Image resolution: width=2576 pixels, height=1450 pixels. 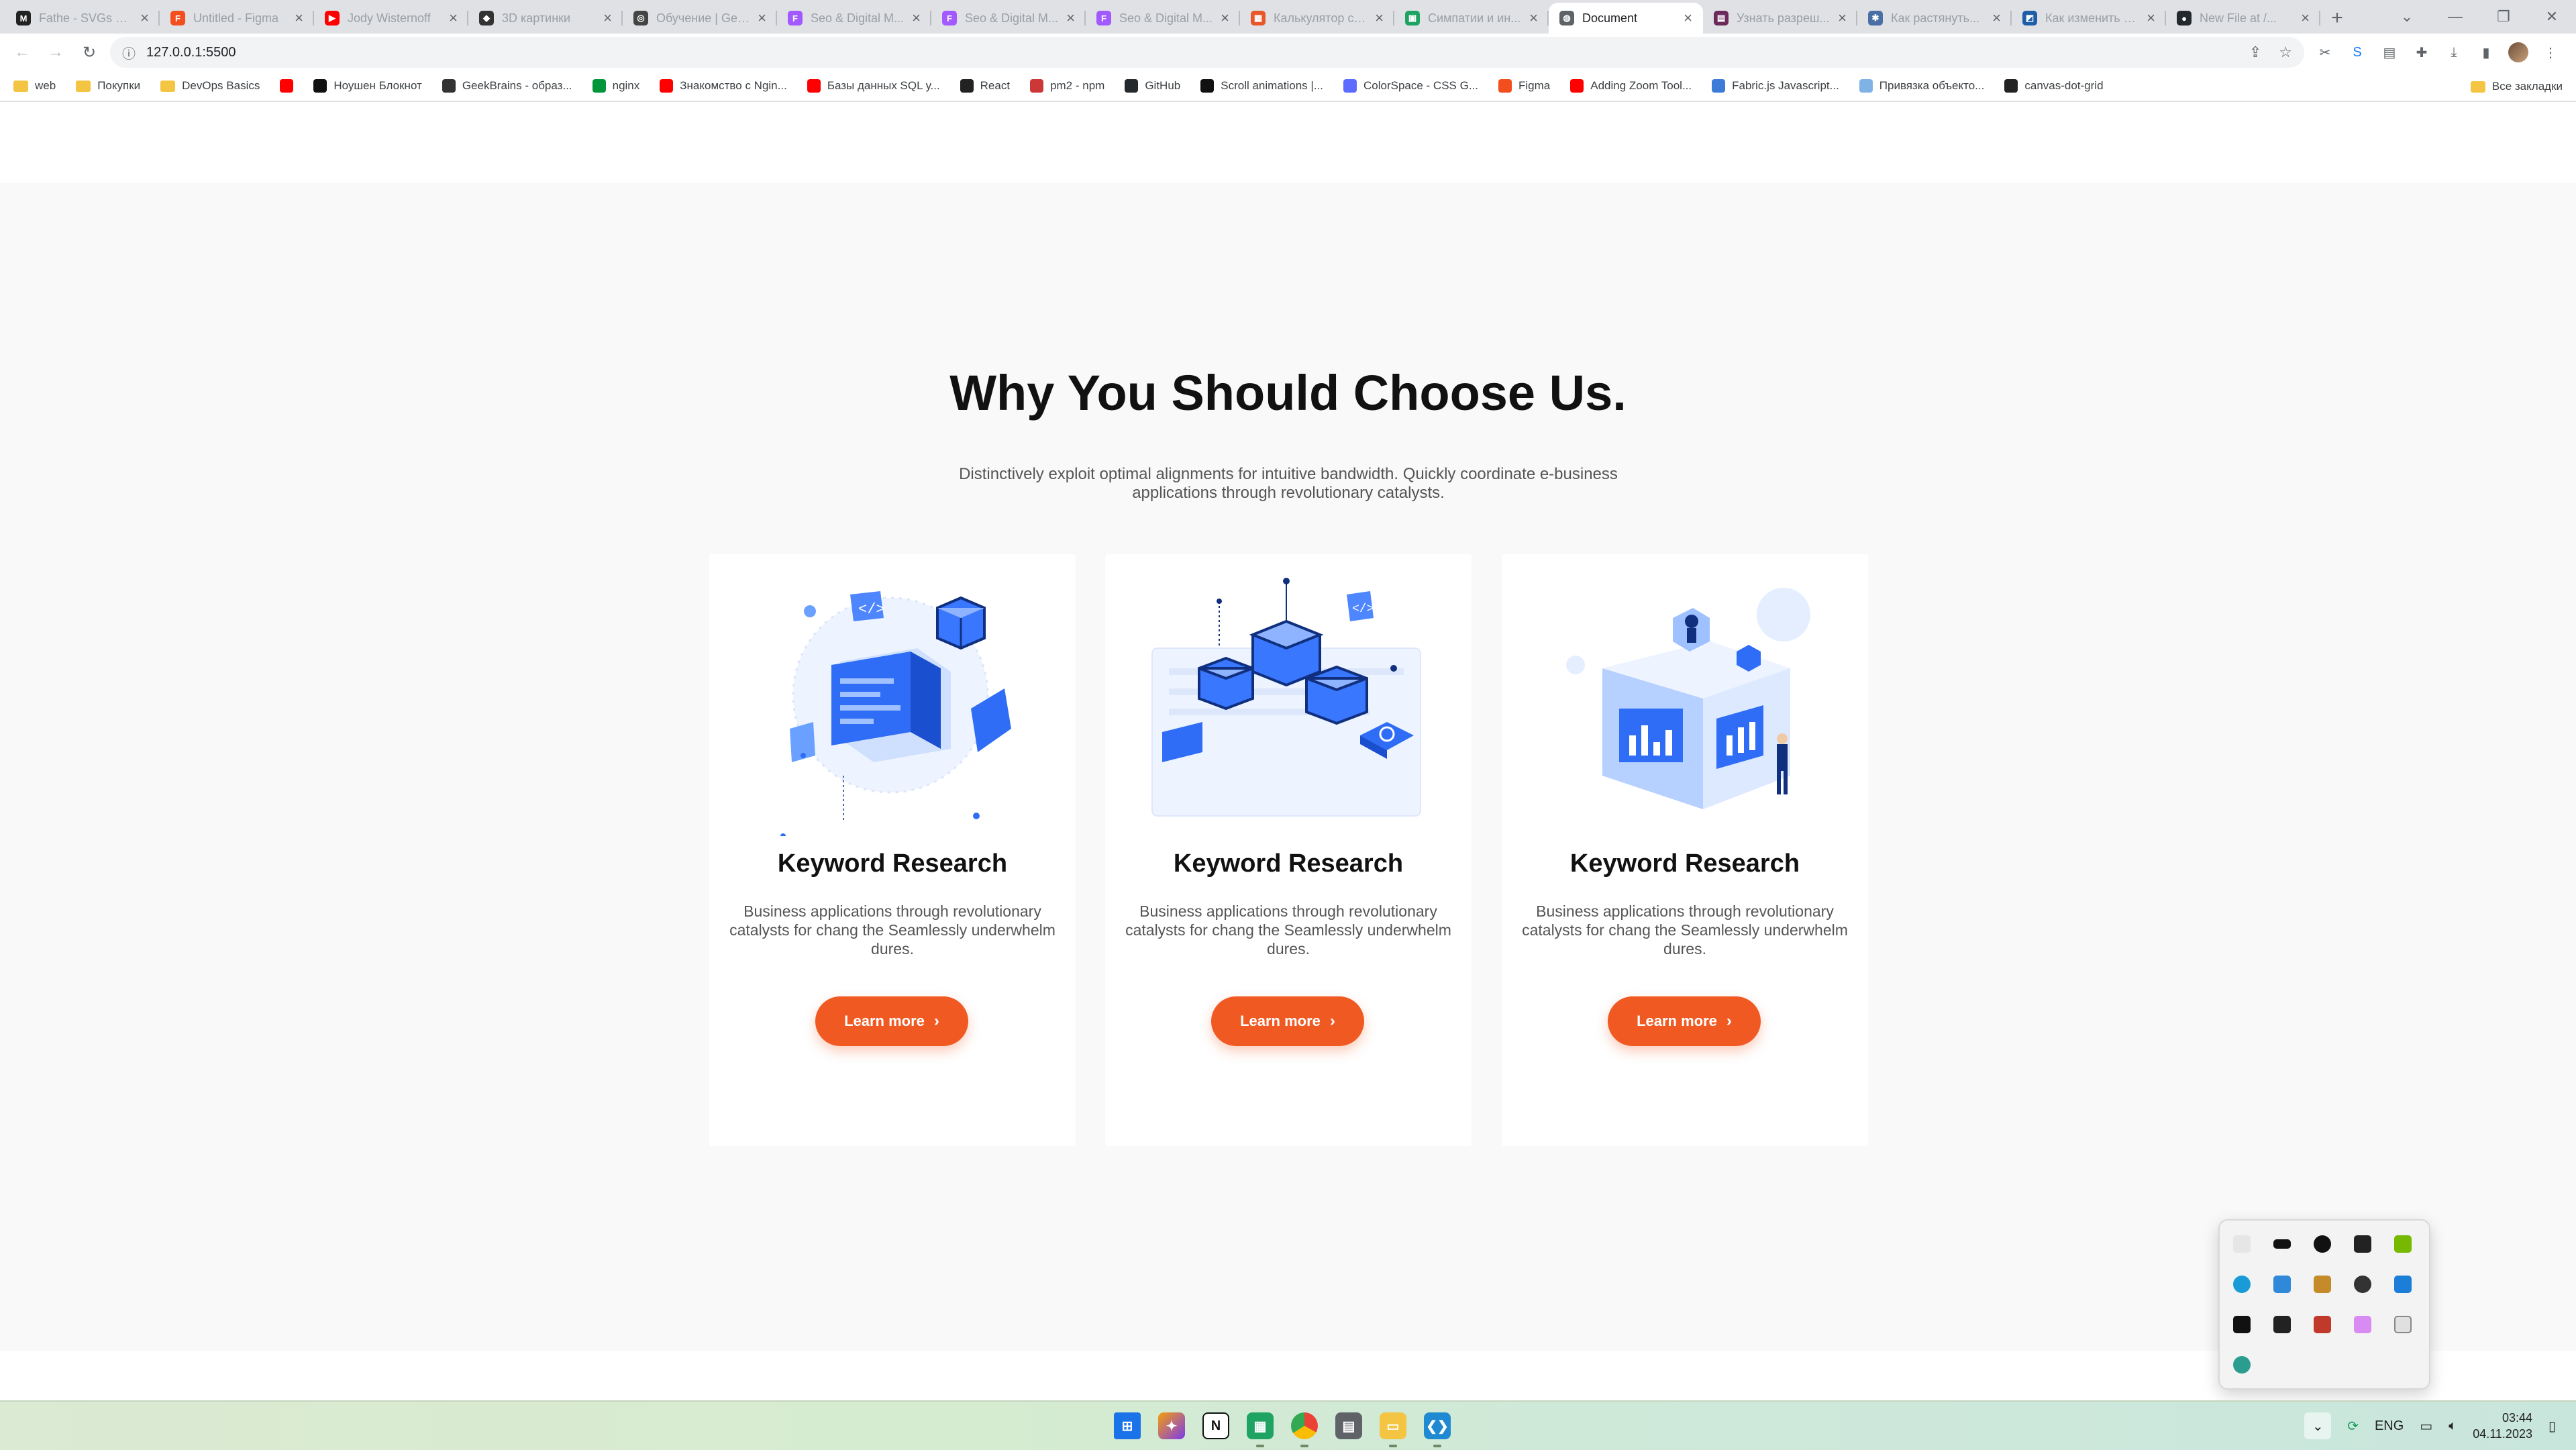 What do you see at coordinates (2403, 1244) in the screenshot?
I see `nvidia-settings-tray-icon` at bounding box center [2403, 1244].